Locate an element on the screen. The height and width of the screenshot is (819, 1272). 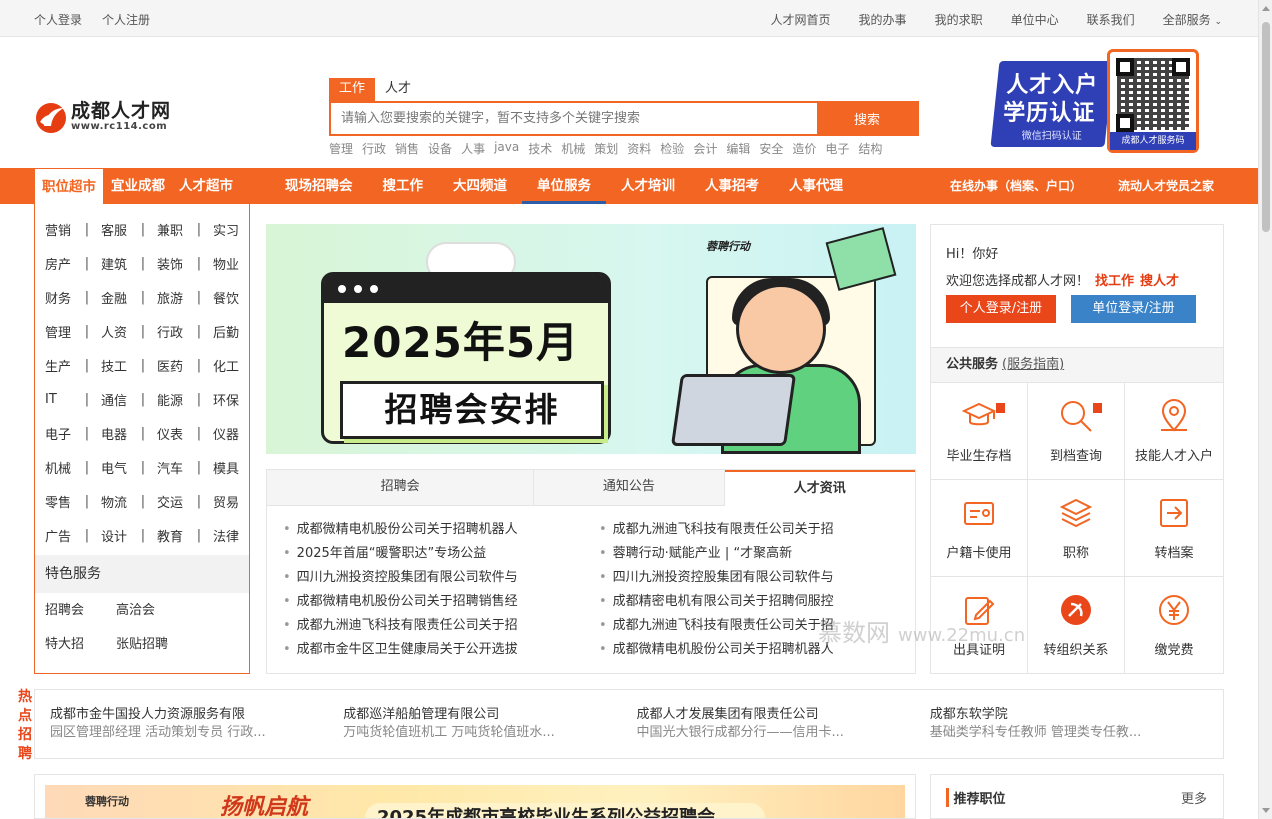
category-item: 金融 is located at coordinates (115, 297).